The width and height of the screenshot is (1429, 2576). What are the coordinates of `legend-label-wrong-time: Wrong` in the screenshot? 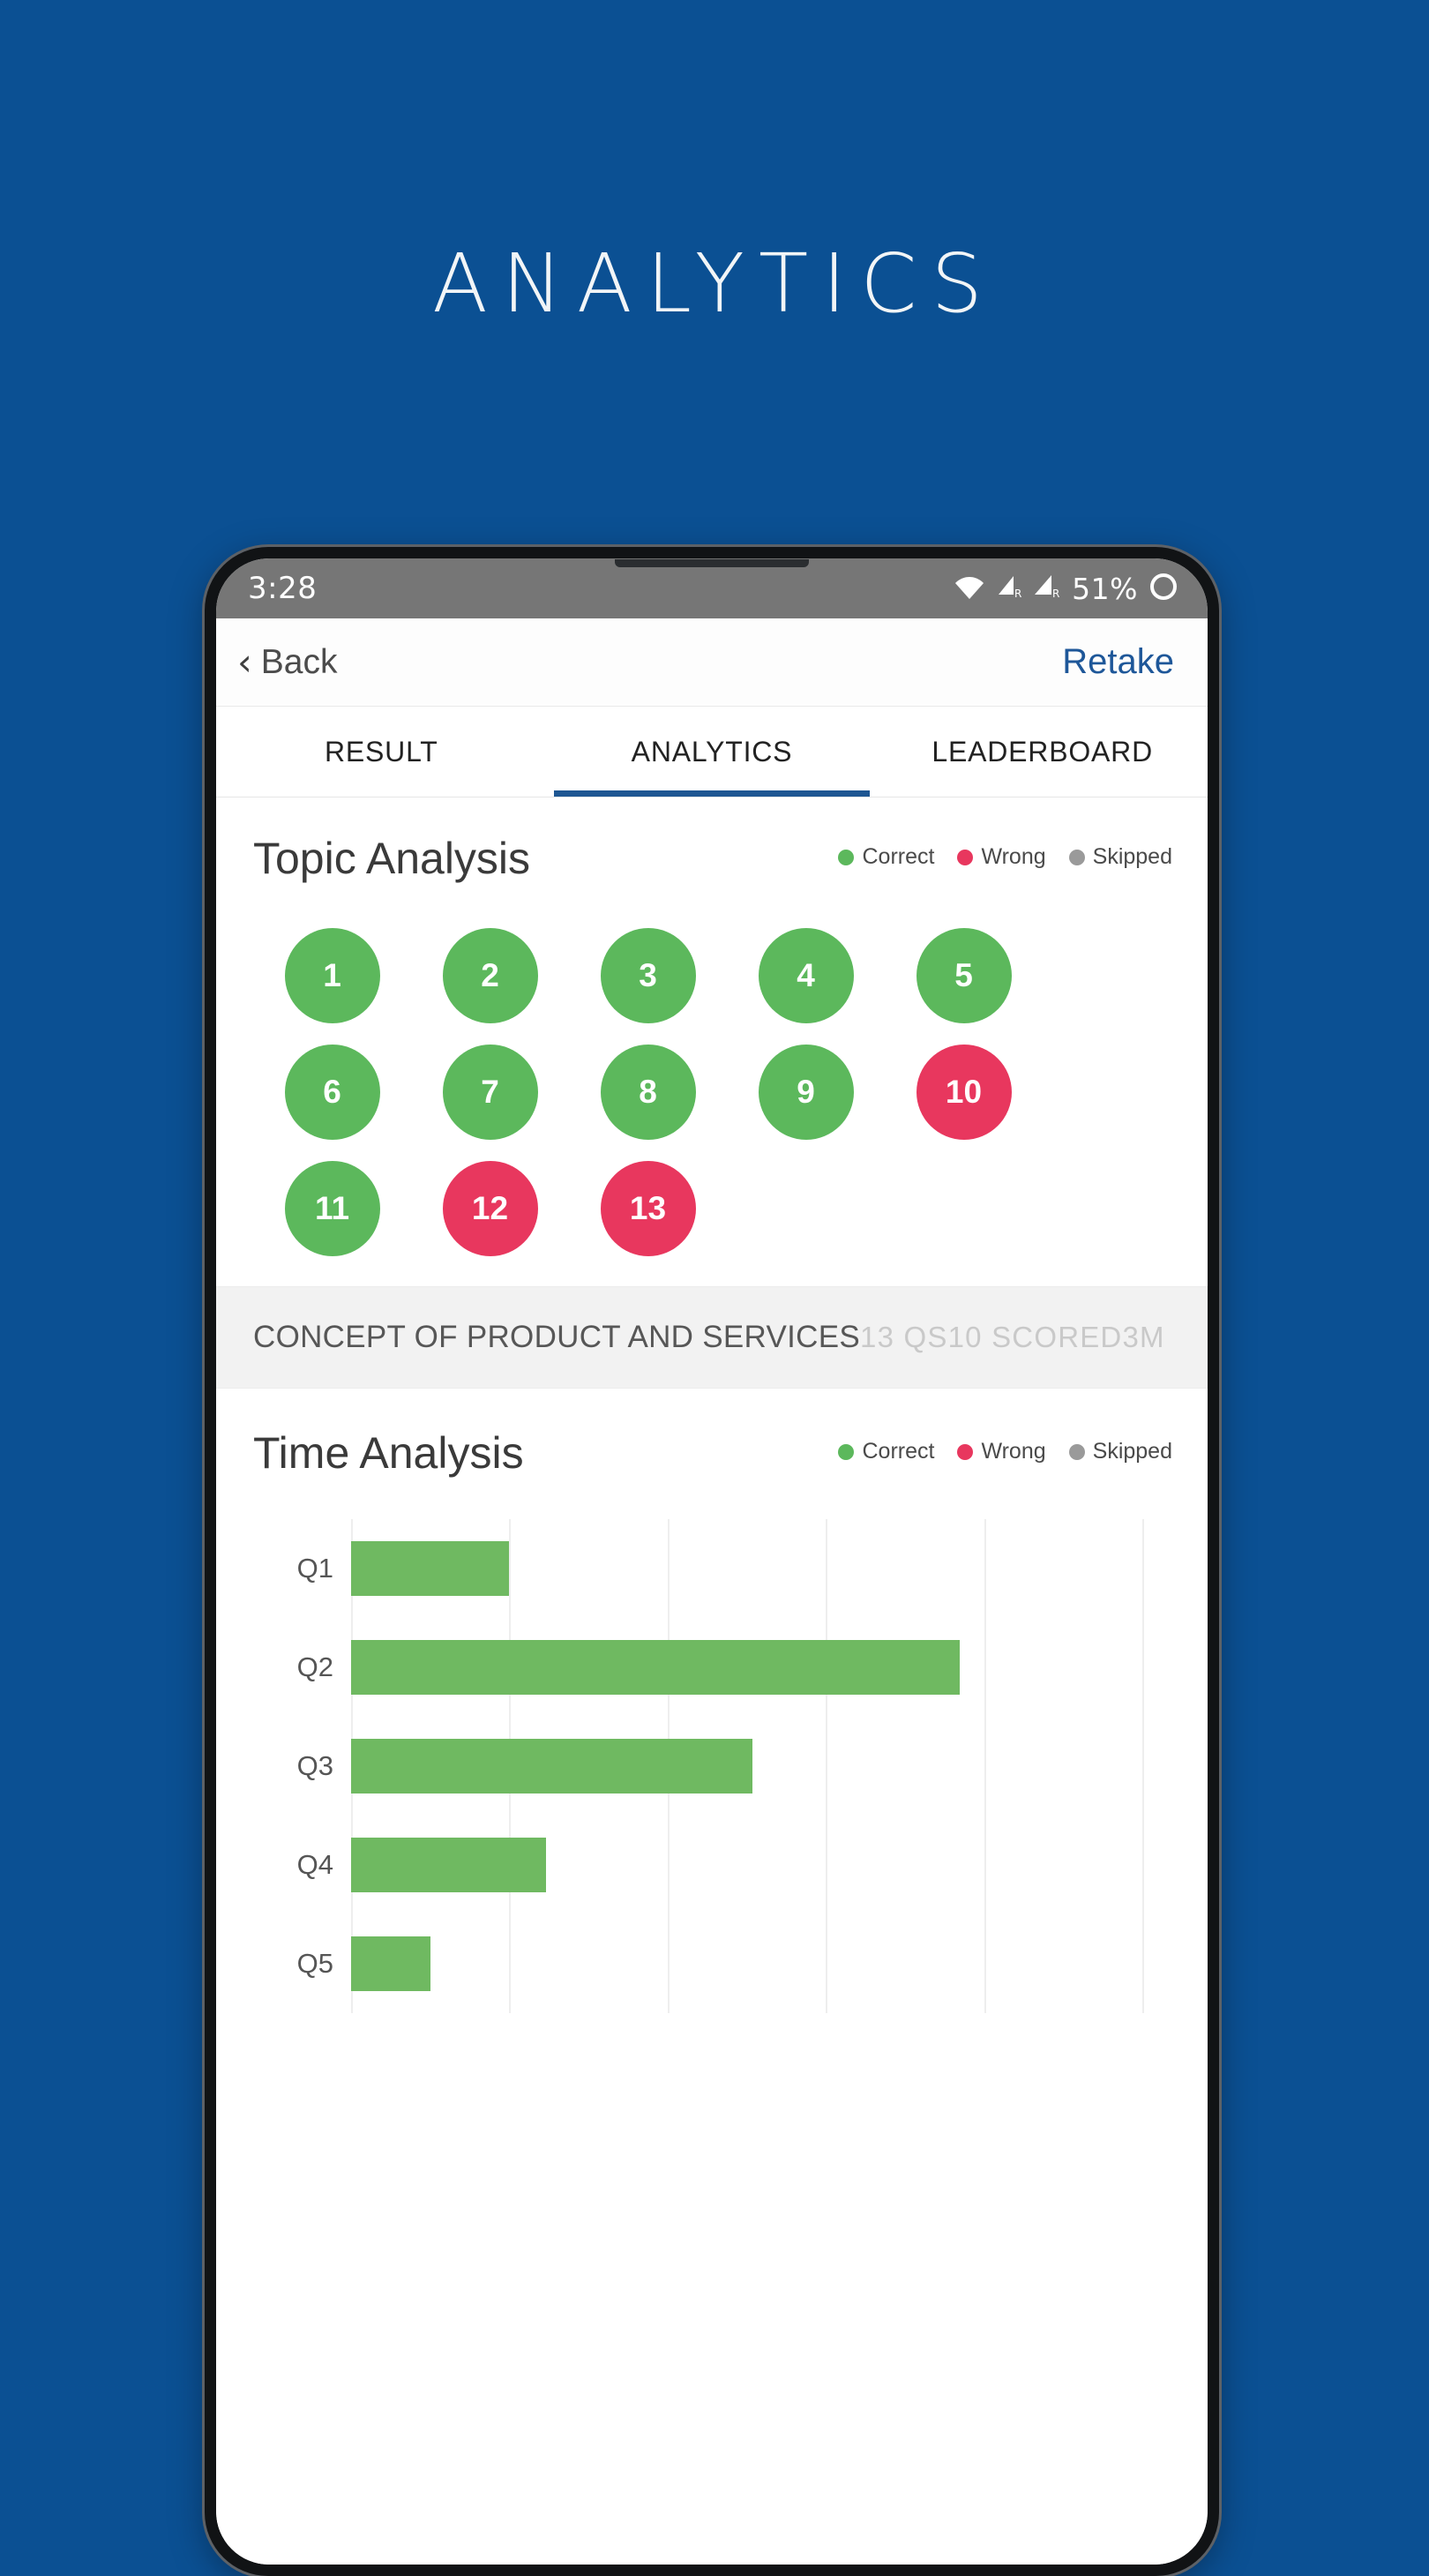 It's located at (1013, 1451).